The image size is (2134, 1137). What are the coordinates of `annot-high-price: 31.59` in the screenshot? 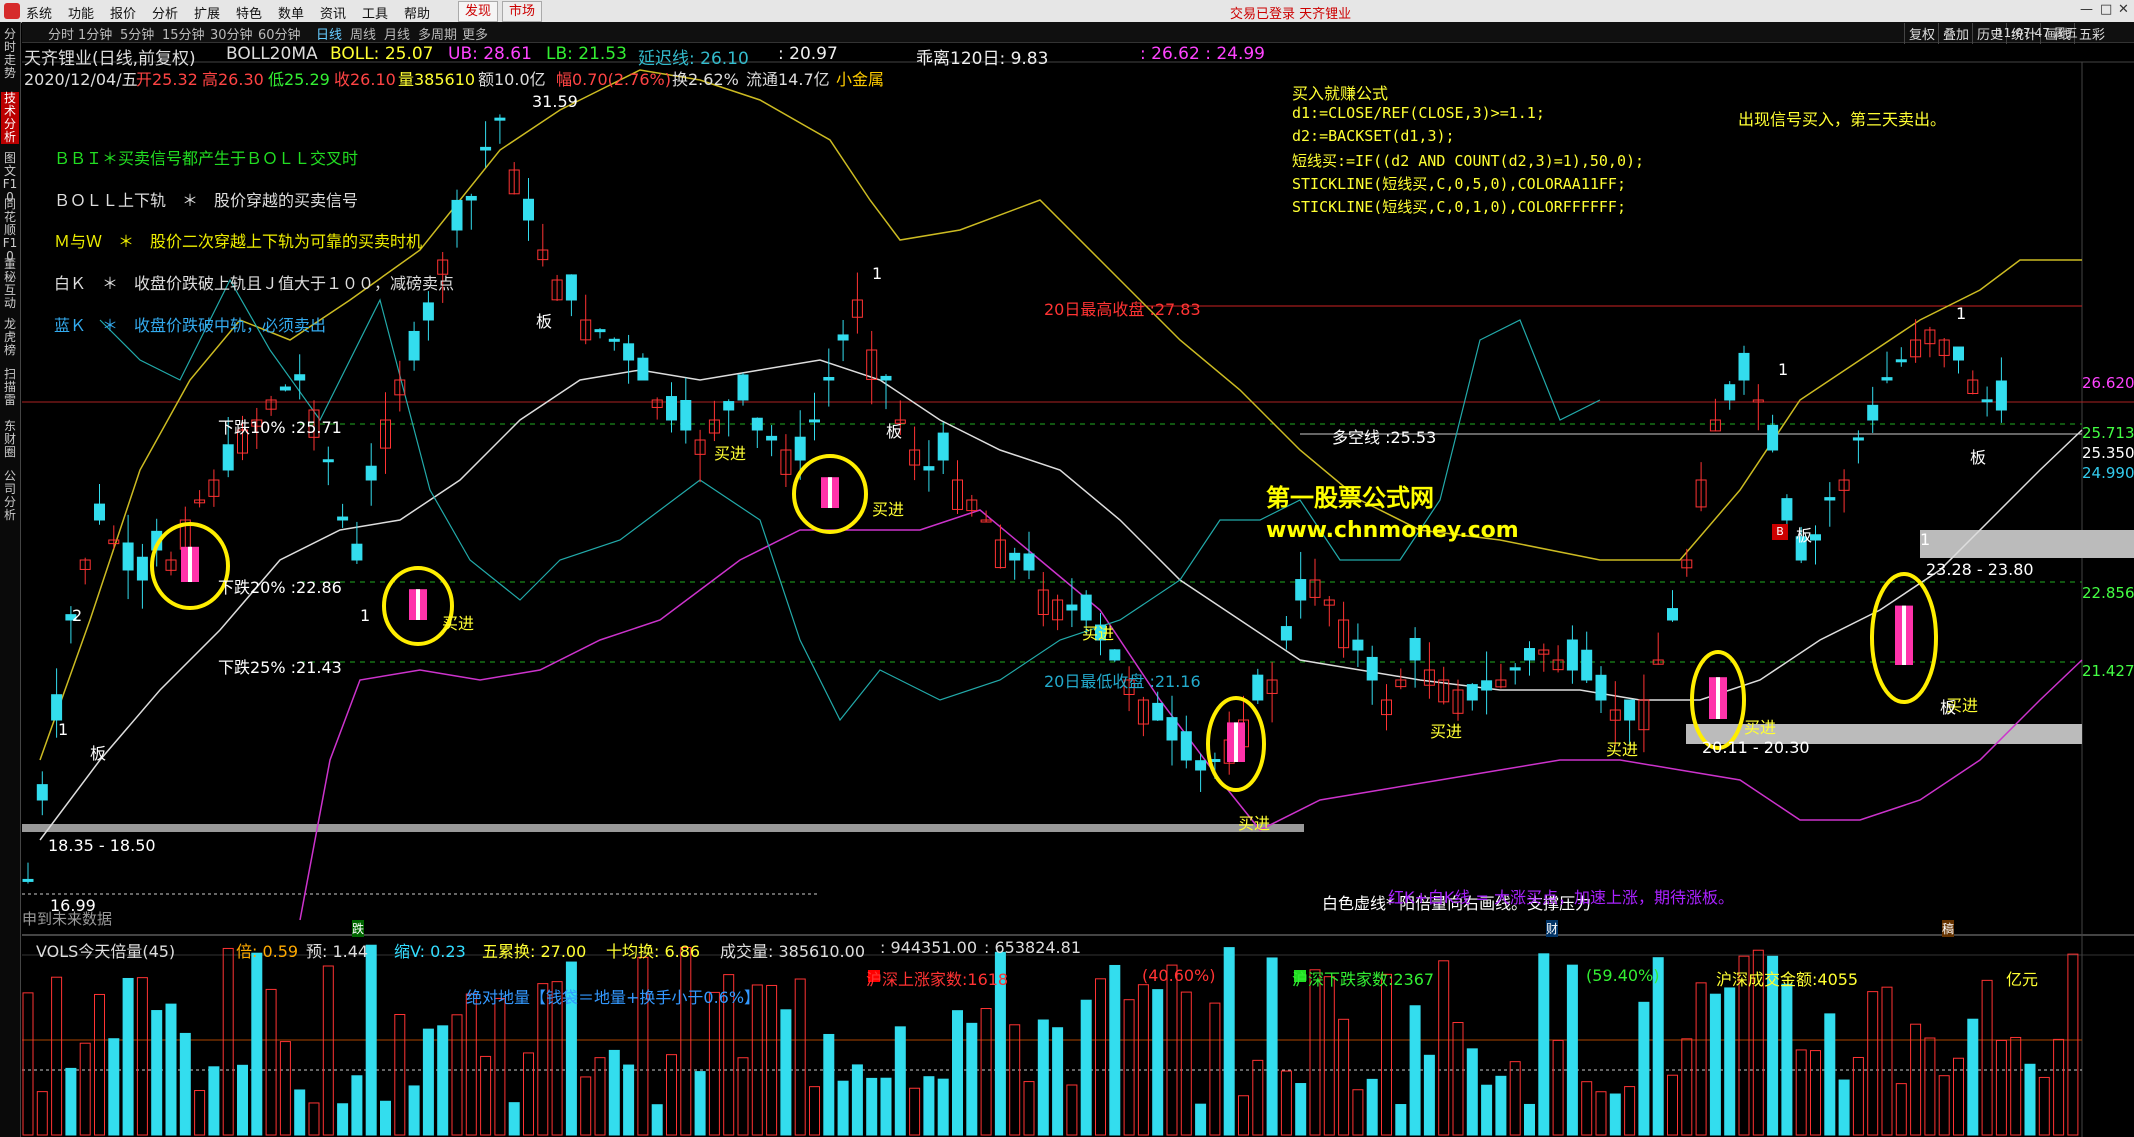 It's located at (555, 101).